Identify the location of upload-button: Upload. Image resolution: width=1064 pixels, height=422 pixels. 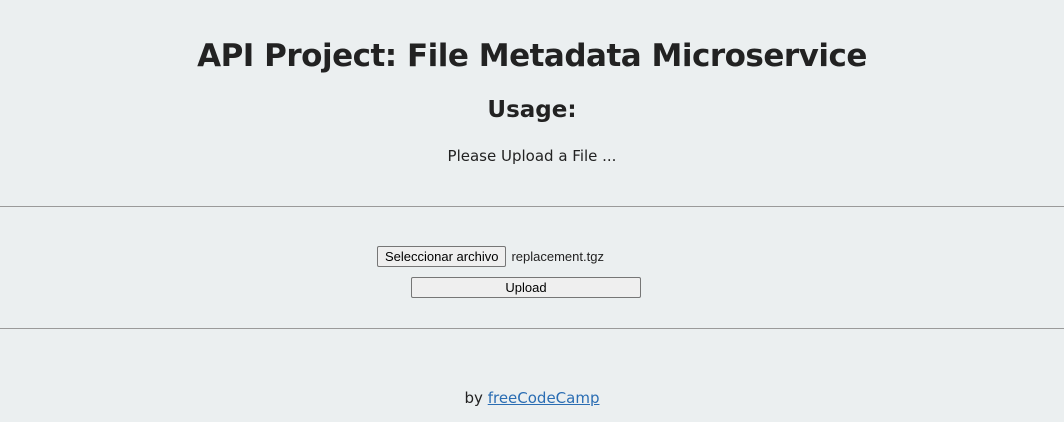
(526, 287).